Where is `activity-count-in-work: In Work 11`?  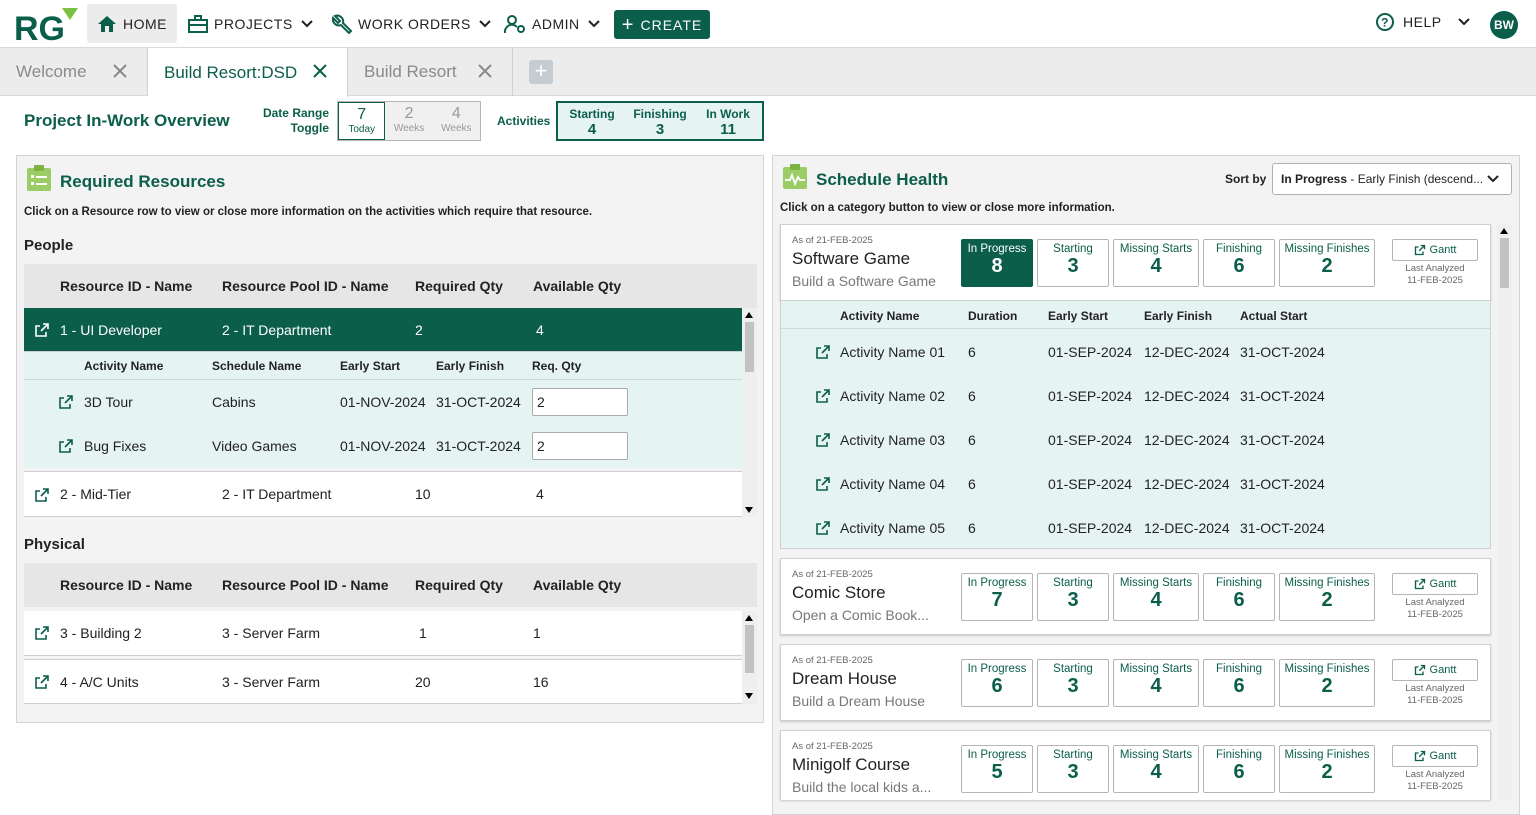
activity-count-in-work: In Work 11 is located at coordinates (728, 121).